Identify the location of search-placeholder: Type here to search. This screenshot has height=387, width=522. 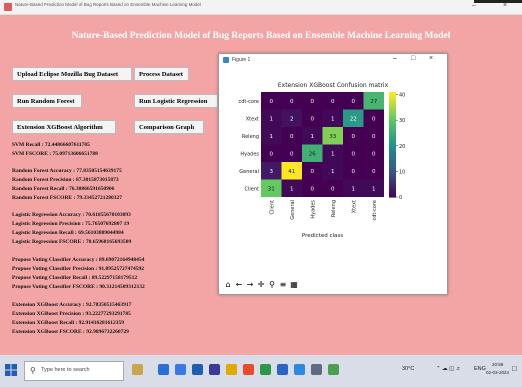
(65, 370).